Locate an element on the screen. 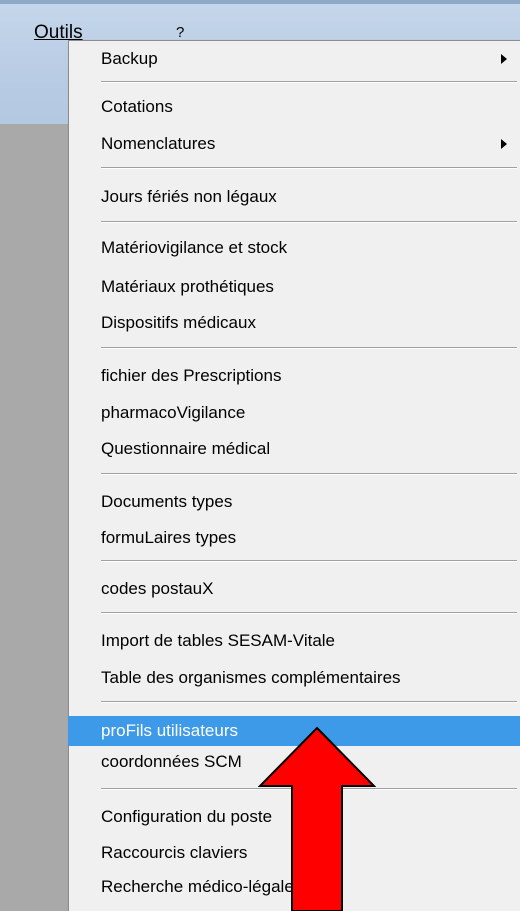 The image size is (520, 911). menu-item-pharmacovigilance: pharmacoVigilance is located at coordinates (294, 413).